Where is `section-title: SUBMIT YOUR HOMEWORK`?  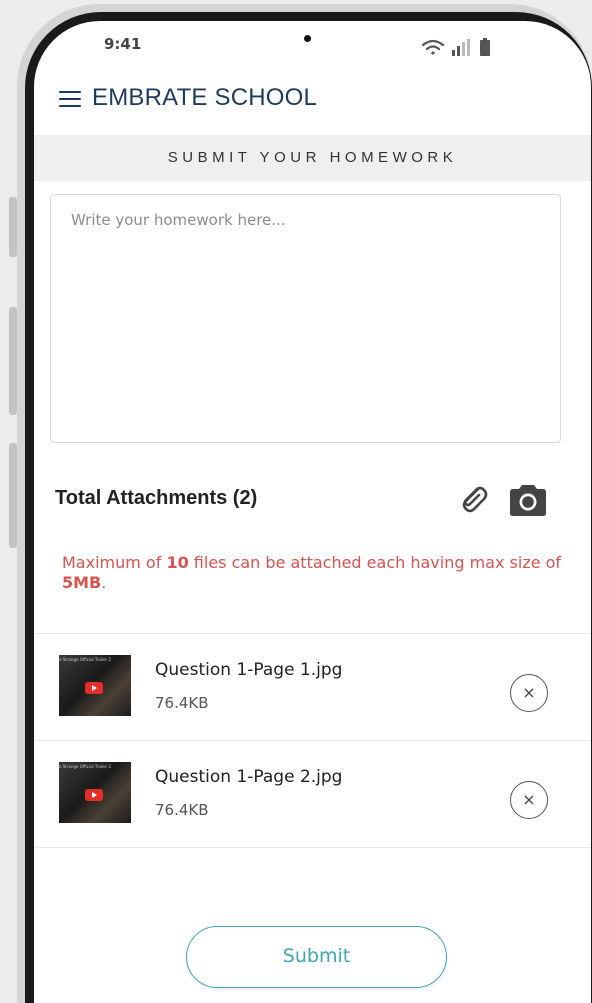
section-title: SUBMIT YOUR HOMEWORK is located at coordinates (312, 158).